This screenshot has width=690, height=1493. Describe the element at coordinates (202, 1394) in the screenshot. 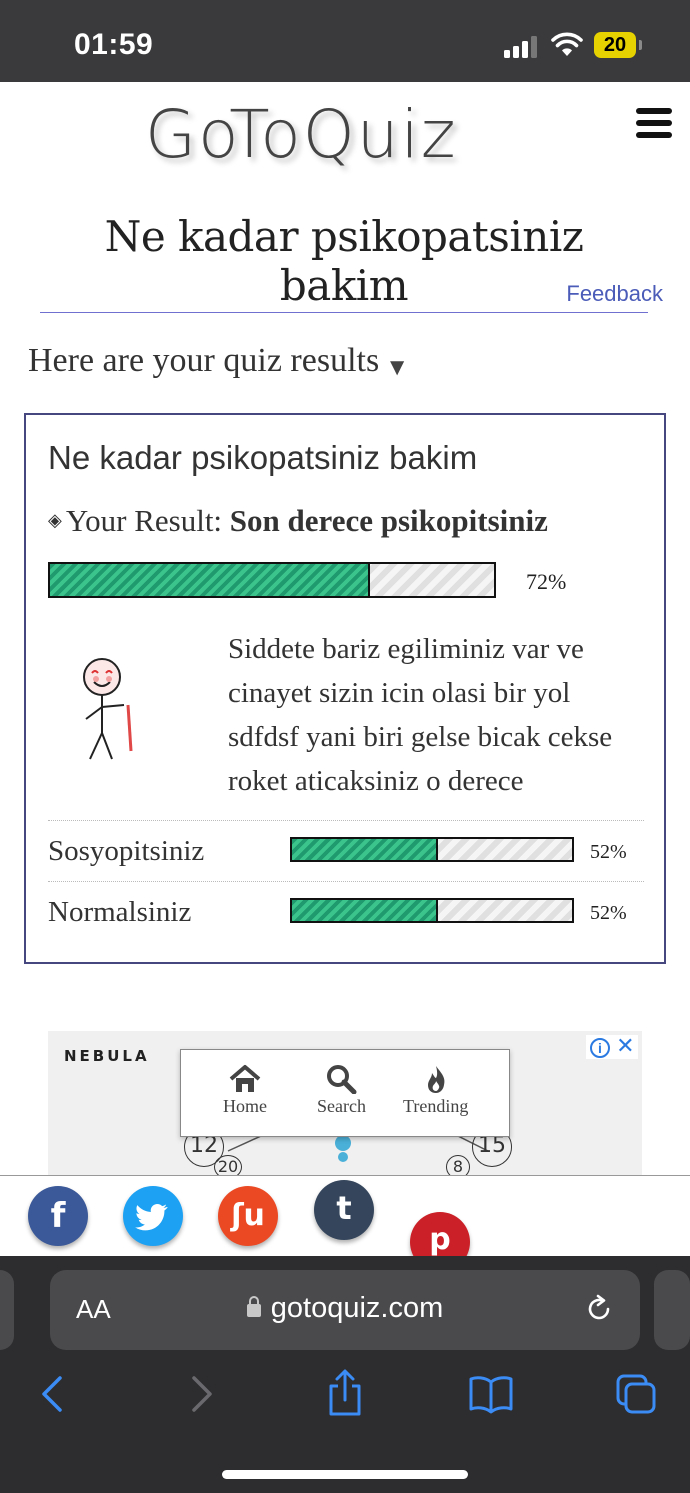

I see `forward-icon` at that location.